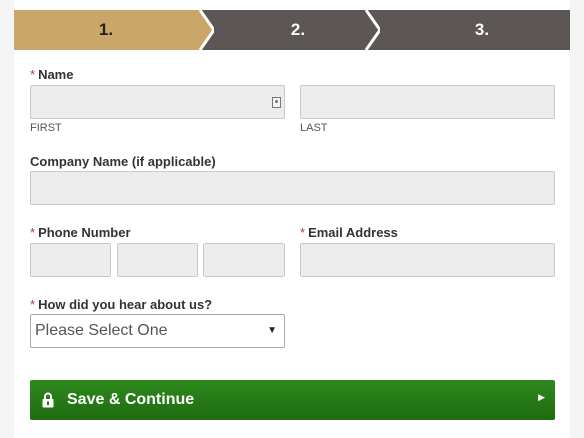 This screenshot has width=584, height=438. I want to click on step-progress-bar: 1. 2. 3., so click(292, 30).